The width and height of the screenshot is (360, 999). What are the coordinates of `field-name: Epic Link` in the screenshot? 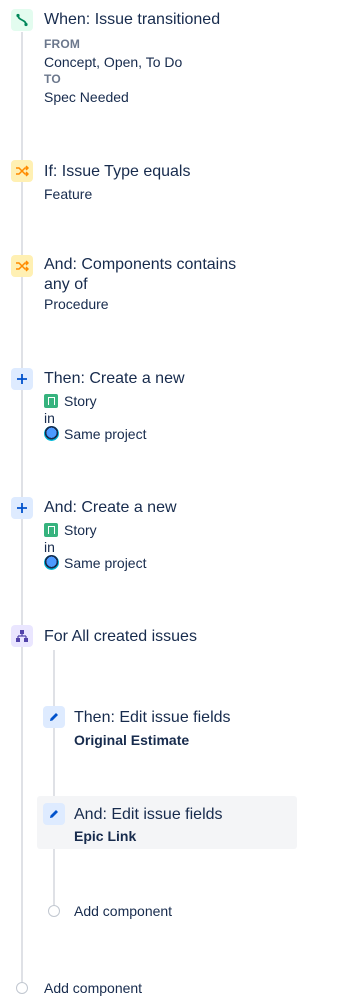 It's located at (105, 836).